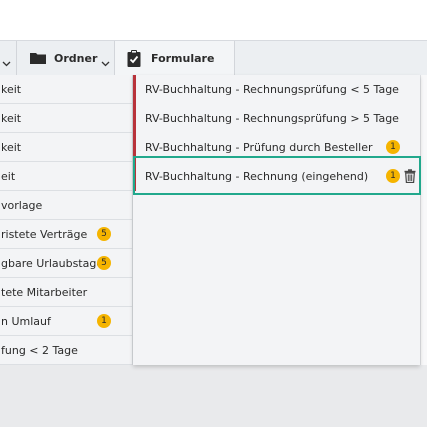 Image resolution: width=427 pixels, height=427 pixels. Describe the element at coordinates (277, 175) in the screenshot. I see `selection-highlight` at that location.